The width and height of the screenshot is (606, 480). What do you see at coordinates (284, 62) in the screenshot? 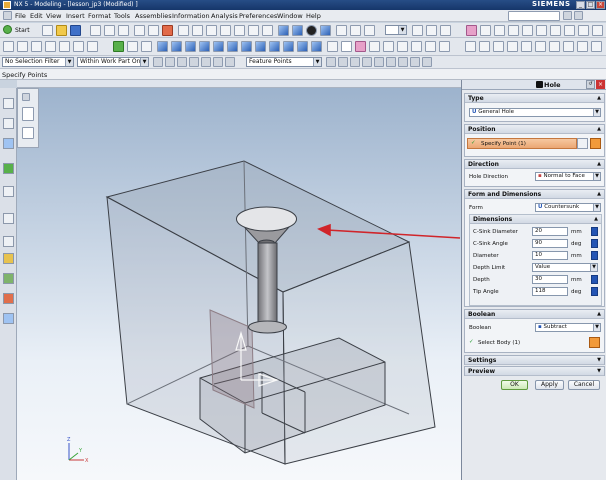
I see `snap-point-dropdown: Feature Points ▼` at bounding box center [284, 62].